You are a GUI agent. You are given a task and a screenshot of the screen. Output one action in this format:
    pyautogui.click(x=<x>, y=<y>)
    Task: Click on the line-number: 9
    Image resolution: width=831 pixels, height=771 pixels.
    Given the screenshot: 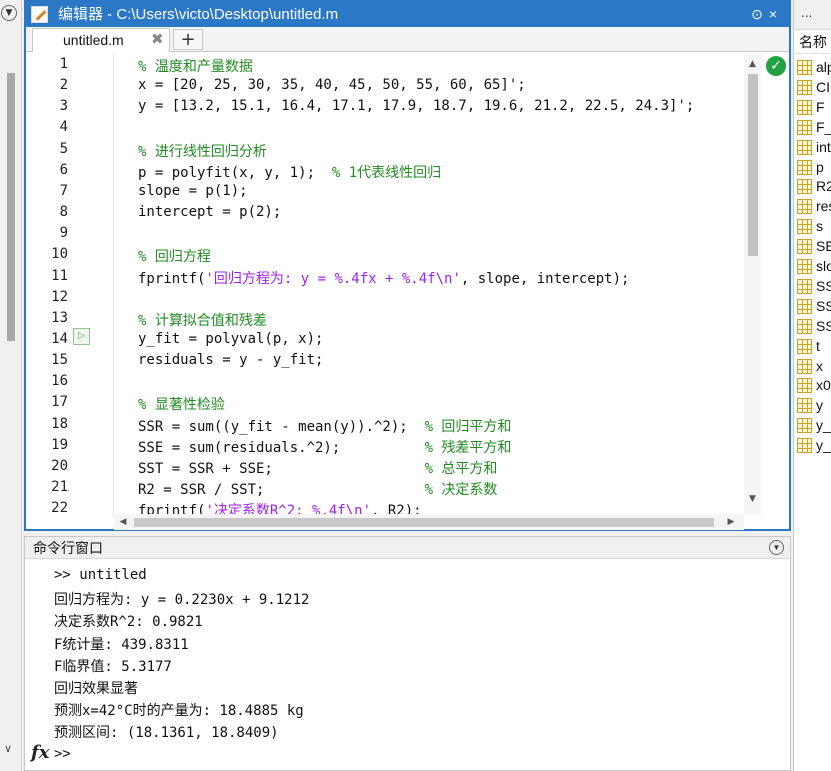 What is the action you would take?
    pyautogui.click(x=63, y=233)
    